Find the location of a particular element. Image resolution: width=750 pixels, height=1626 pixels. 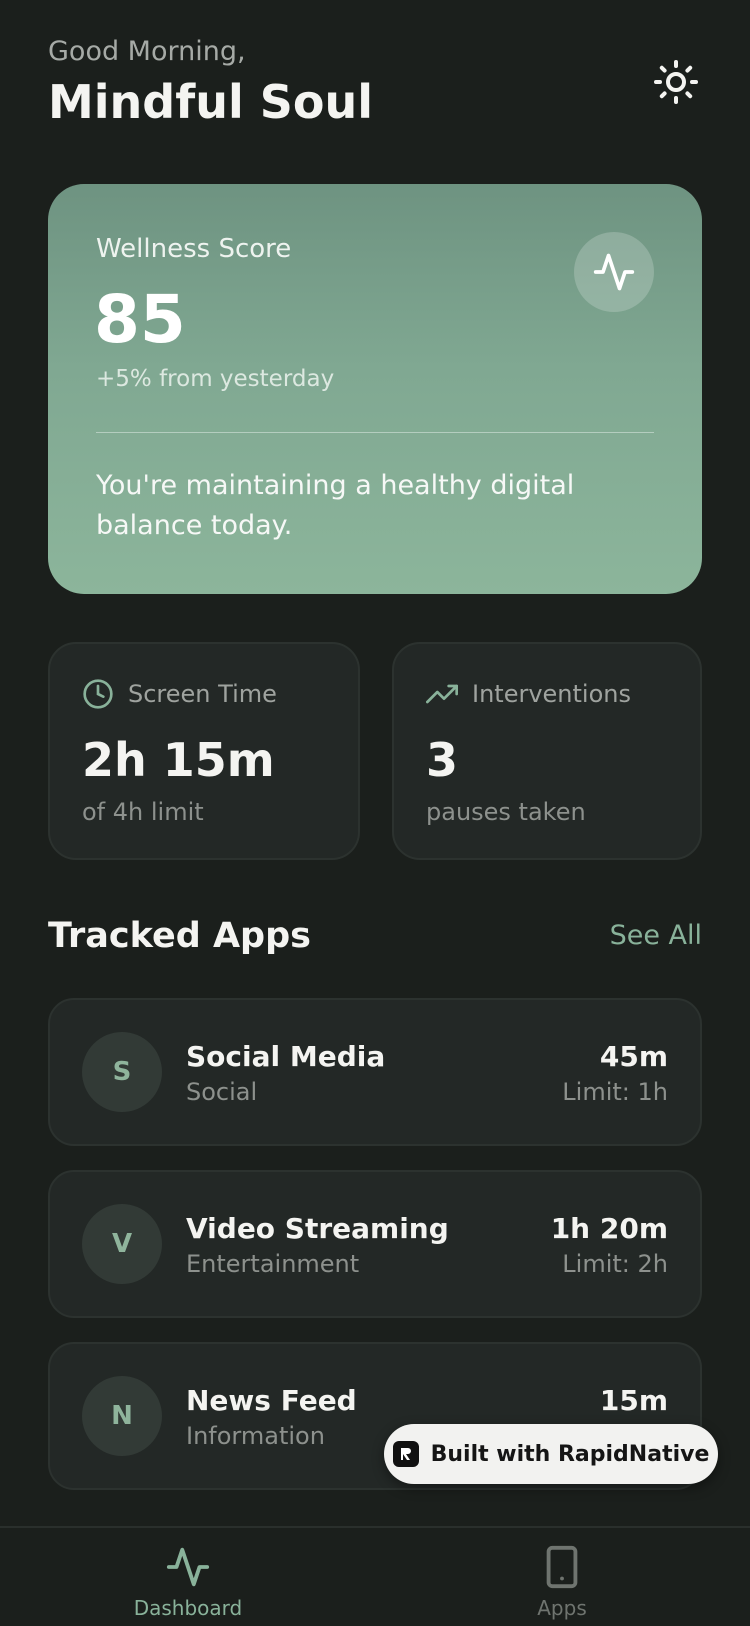

screen-time-value: 2h 15m is located at coordinates (178, 760).